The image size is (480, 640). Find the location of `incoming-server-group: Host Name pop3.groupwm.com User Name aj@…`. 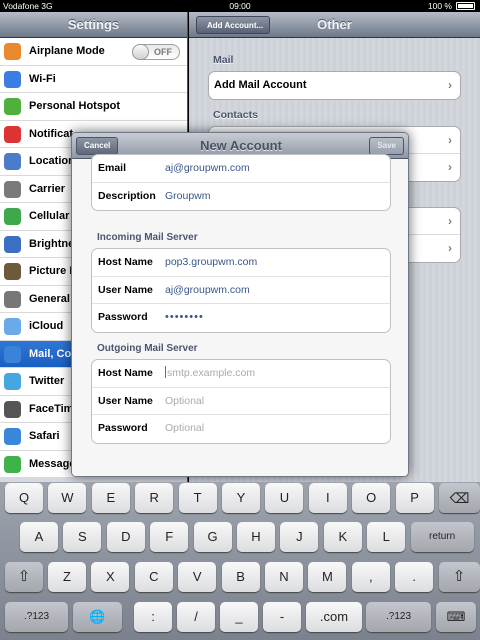

incoming-server-group: Host Name pop3.groupwm.com User Name aj@… is located at coordinates (241, 290).